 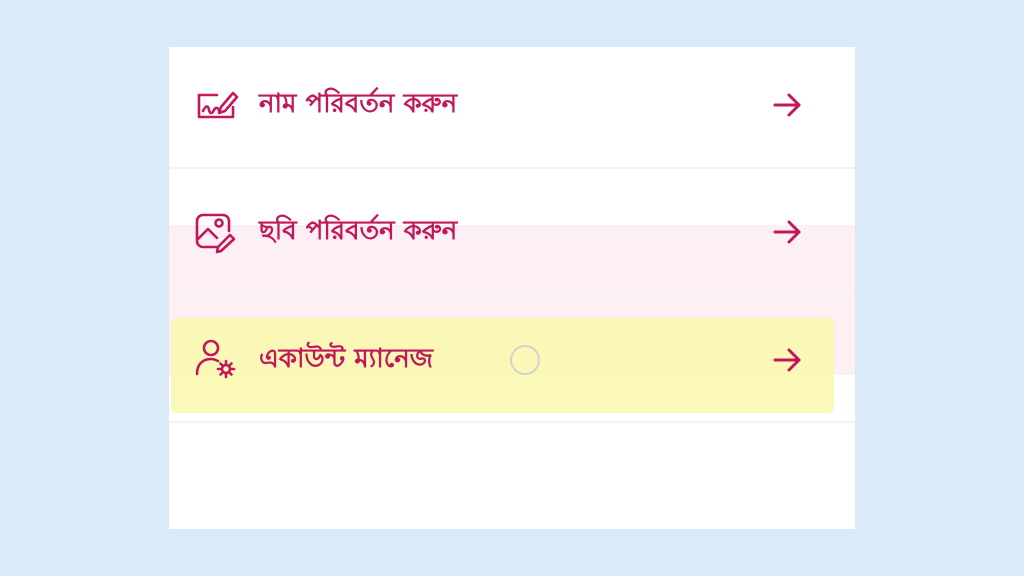 I want to click on edit-photo-icon, so click(x=215, y=233).